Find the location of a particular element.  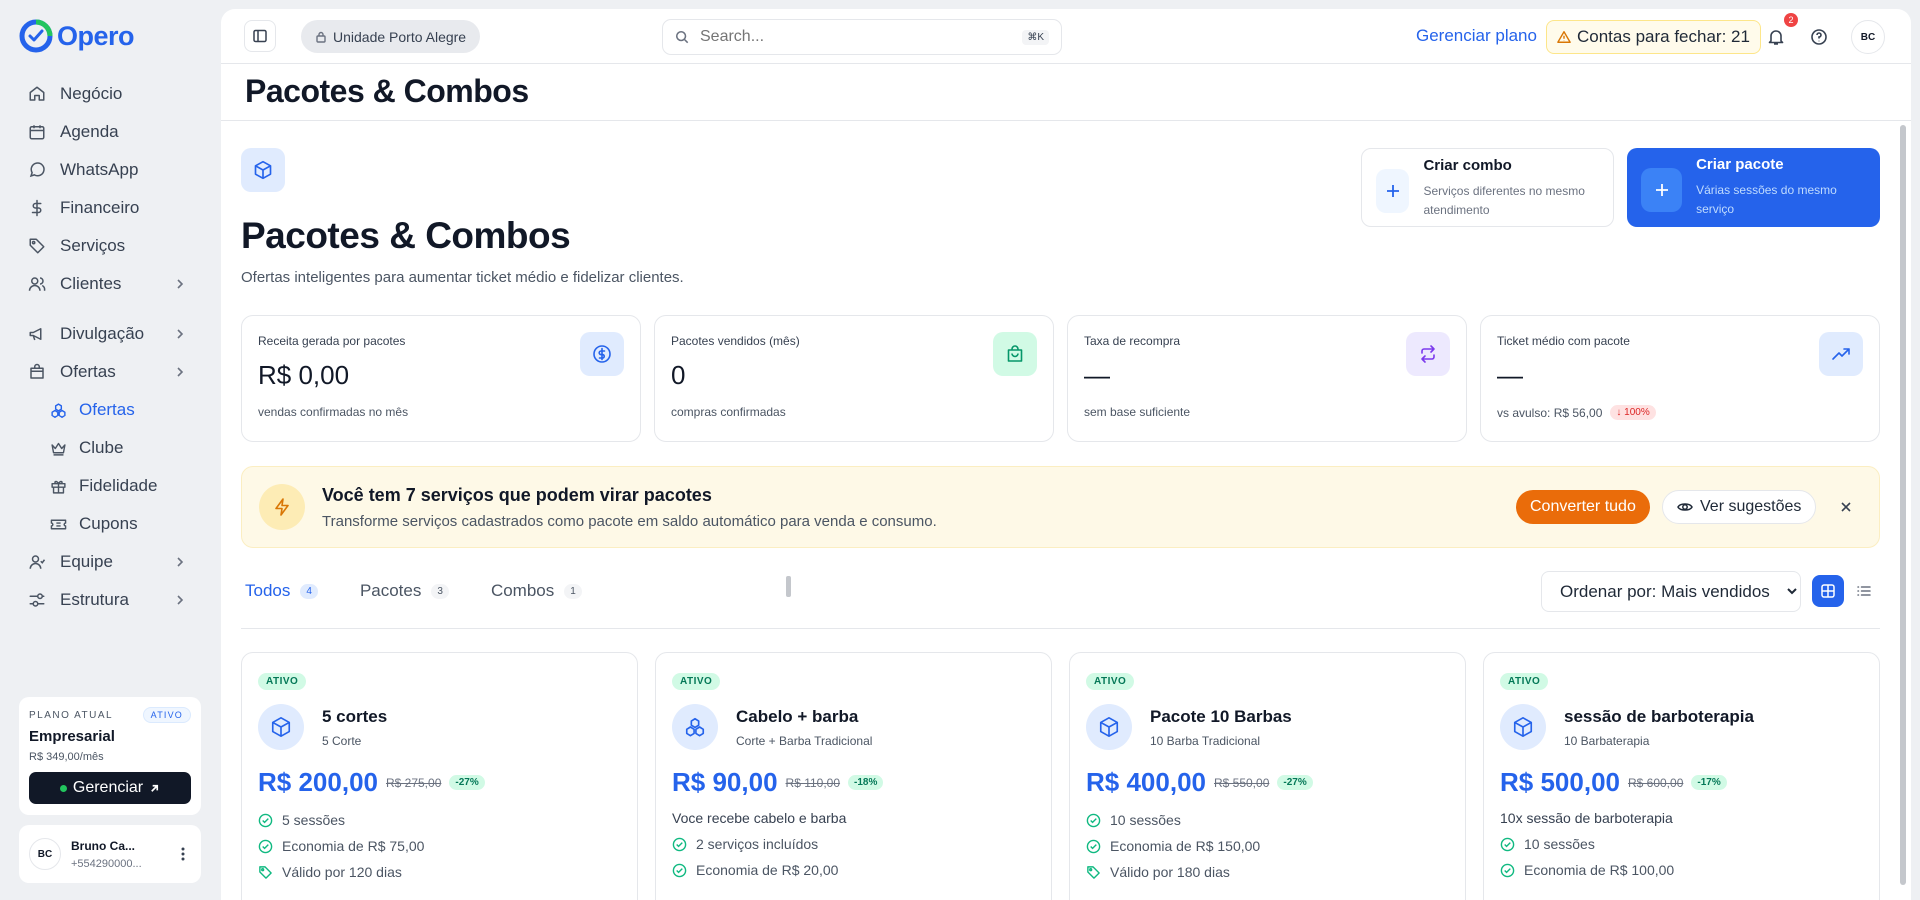

help-icon is located at coordinates (1819, 37).